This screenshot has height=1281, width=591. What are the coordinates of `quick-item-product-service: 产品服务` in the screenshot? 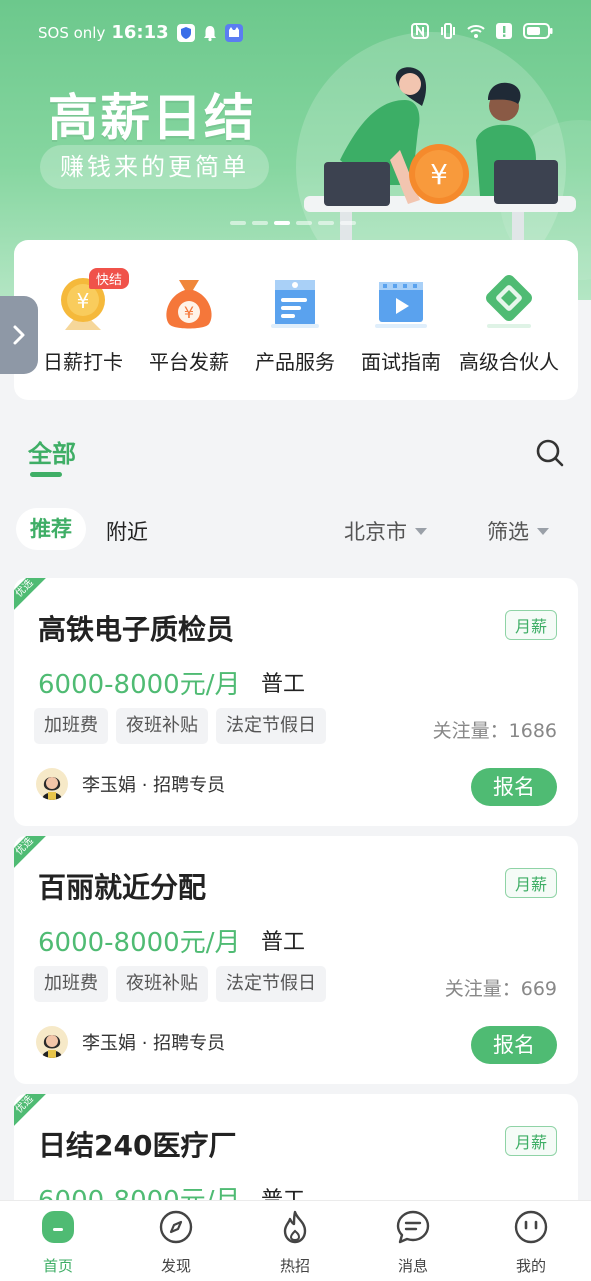 It's located at (295, 322).